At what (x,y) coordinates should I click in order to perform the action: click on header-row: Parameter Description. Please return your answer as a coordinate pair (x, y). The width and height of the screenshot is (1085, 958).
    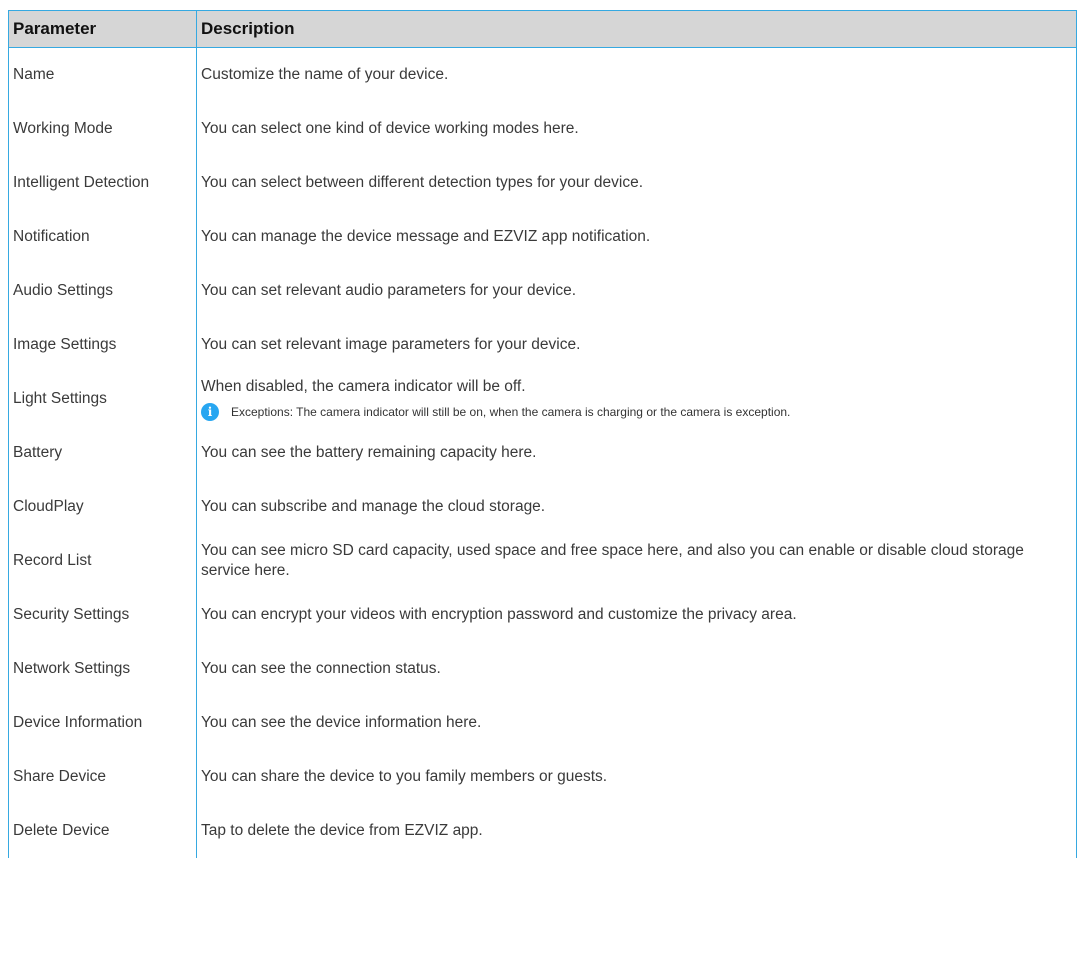
    Looking at the image, I should click on (542, 29).